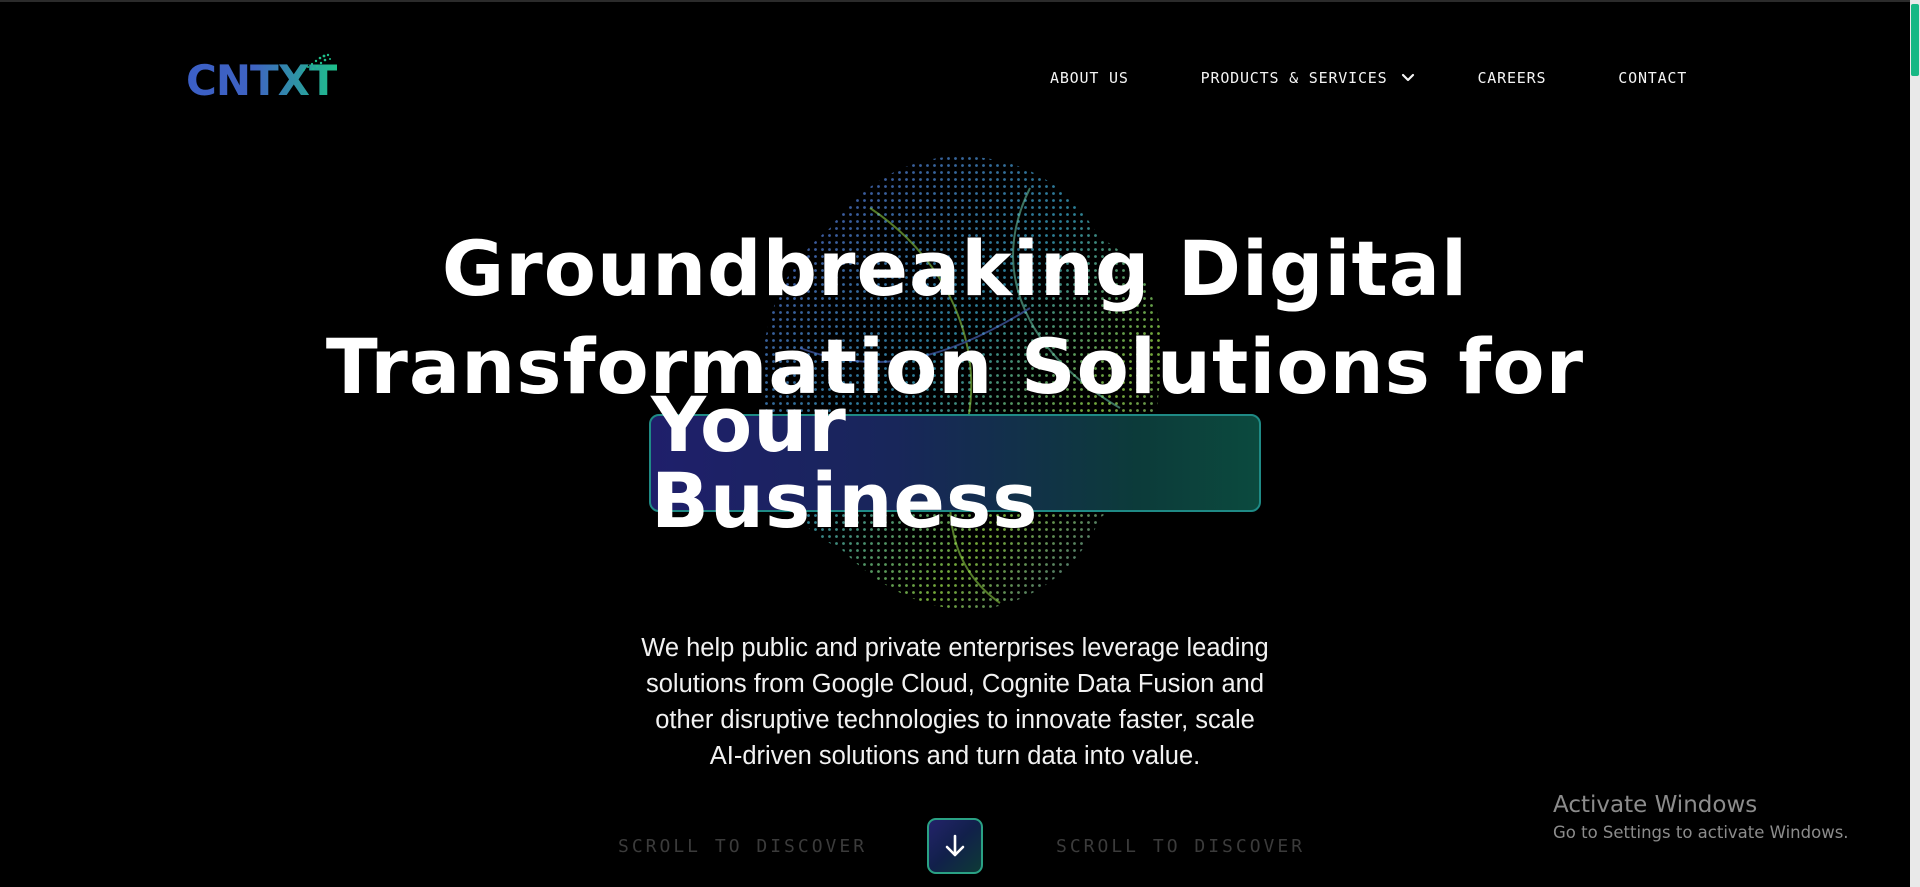 The height and width of the screenshot is (887, 1920). What do you see at coordinates (1655, 805) in the screenshot?
I see `watermark-title: Activate Windows` at bounding box center [1655, 805].